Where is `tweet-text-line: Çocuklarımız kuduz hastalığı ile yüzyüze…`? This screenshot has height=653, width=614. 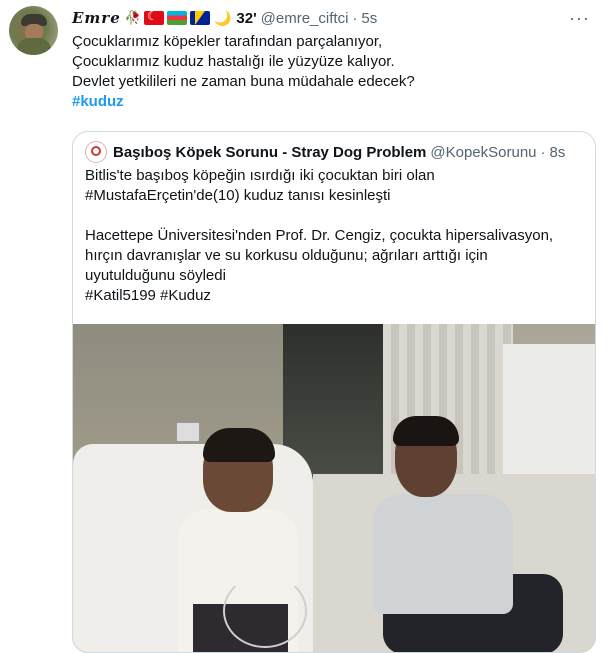
tweet-text-line: Çocuklarımız kuduz hastalığı ile yüzyüze… is located at coordinates (233, 61).